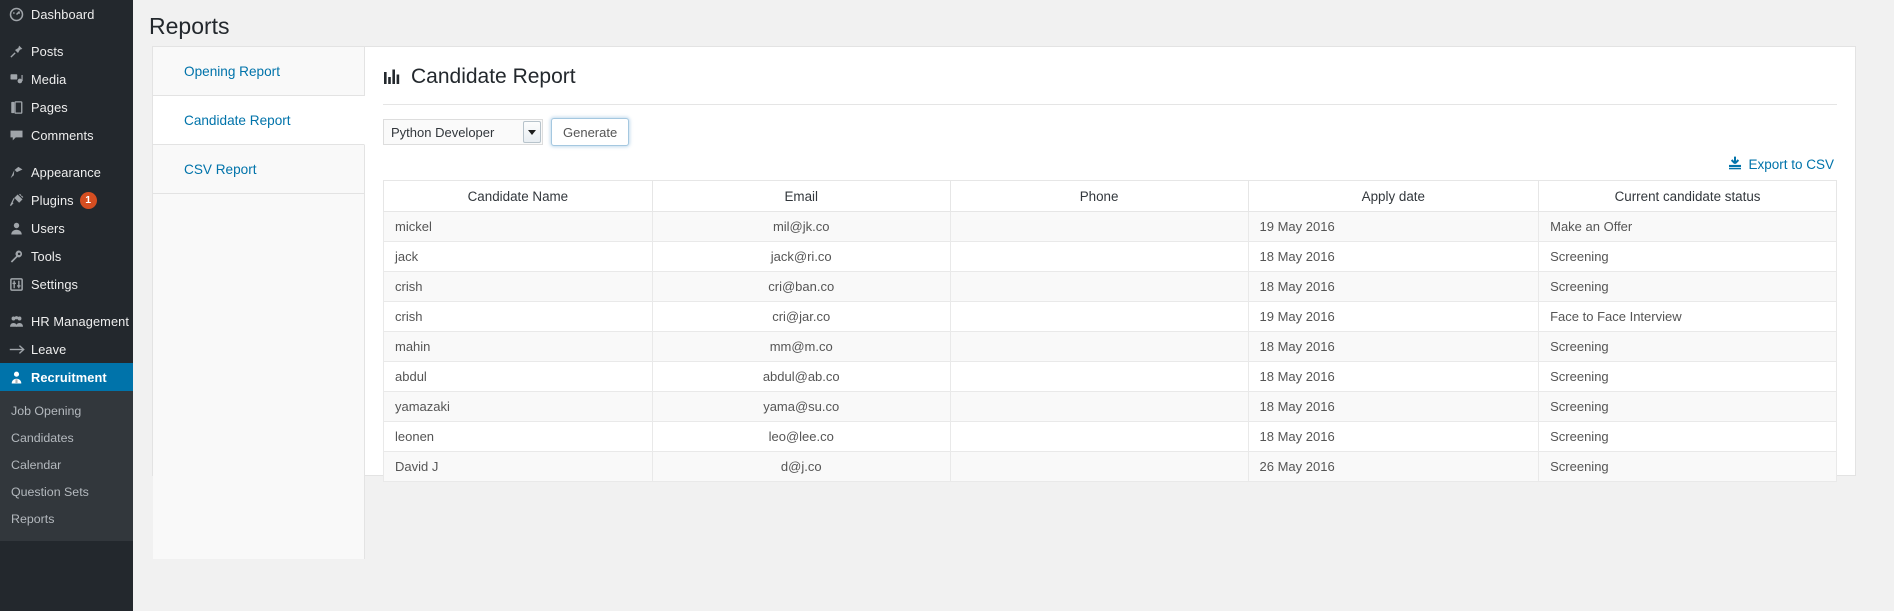 The image size is (1894, 611). Describe the element at coordinates (19, 321) in the screenshot. I see `group-people-icon` at that location.